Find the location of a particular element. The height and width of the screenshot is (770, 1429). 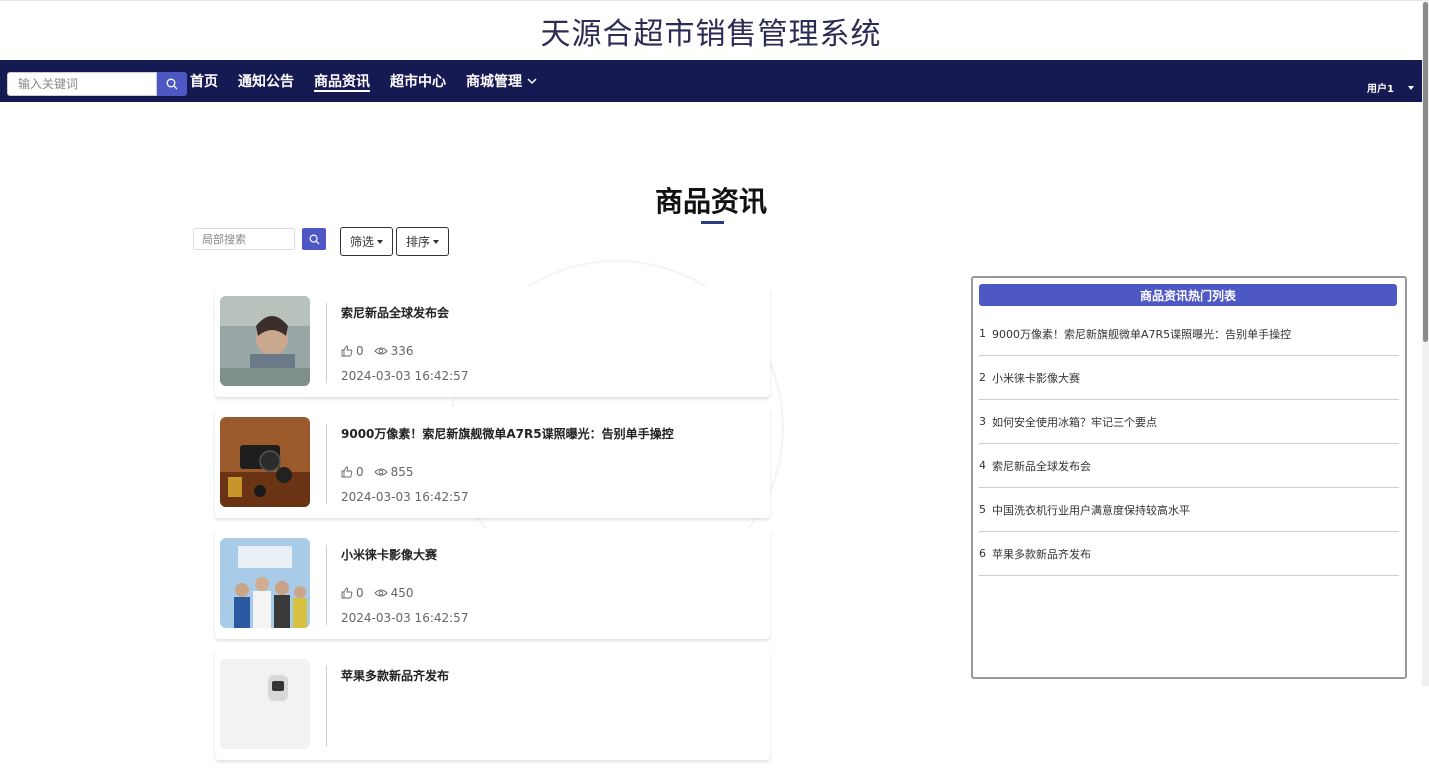

local-search-button is located at coordinates (314, 239).